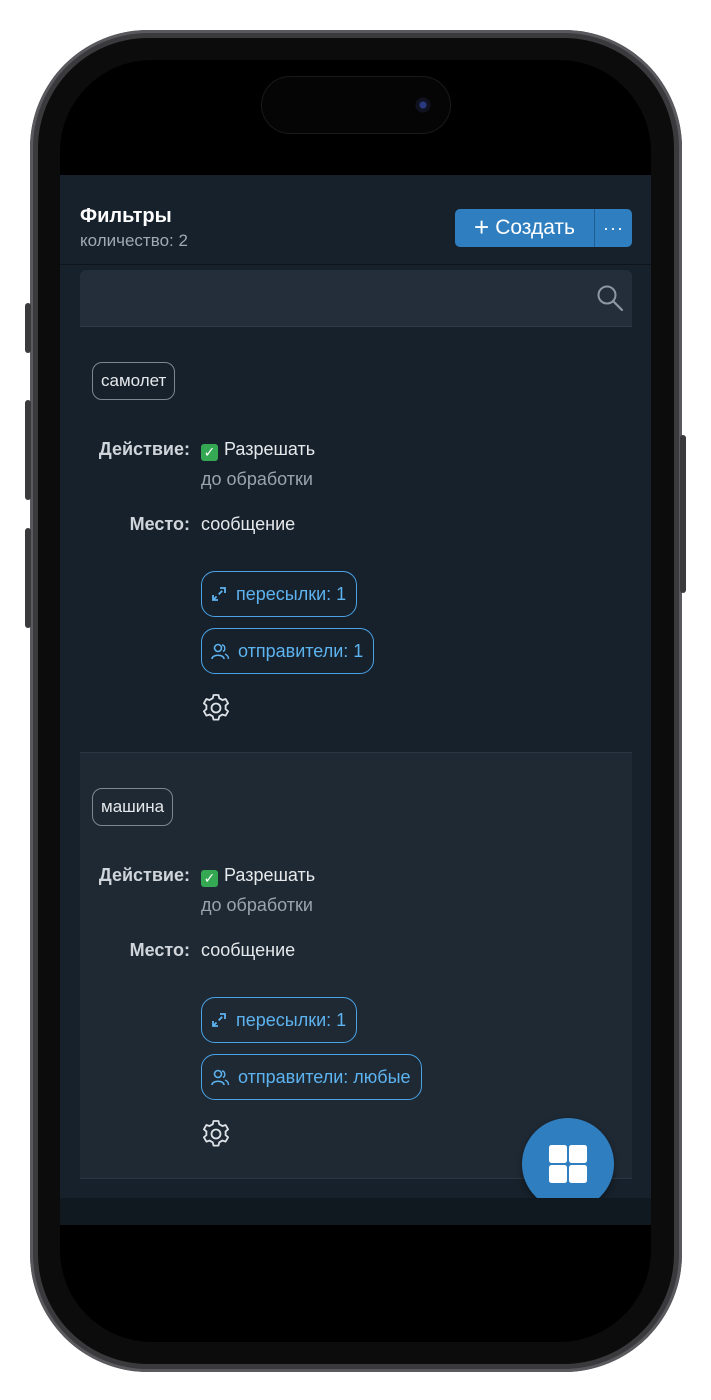 The image size is (711, 1400). I want to click on create-button-label: Создать, so click(535, 227).